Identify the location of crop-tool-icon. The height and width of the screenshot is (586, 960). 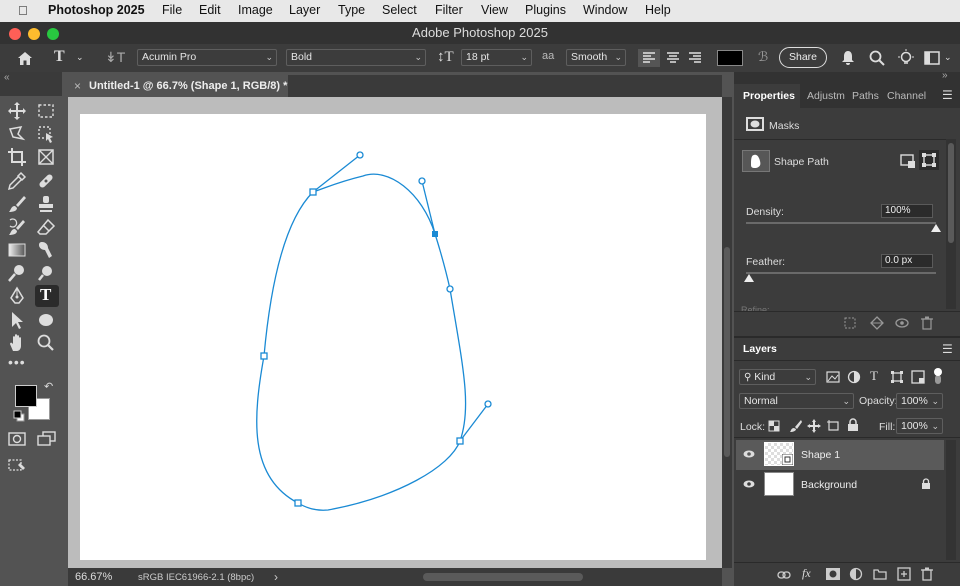
(17, 157).